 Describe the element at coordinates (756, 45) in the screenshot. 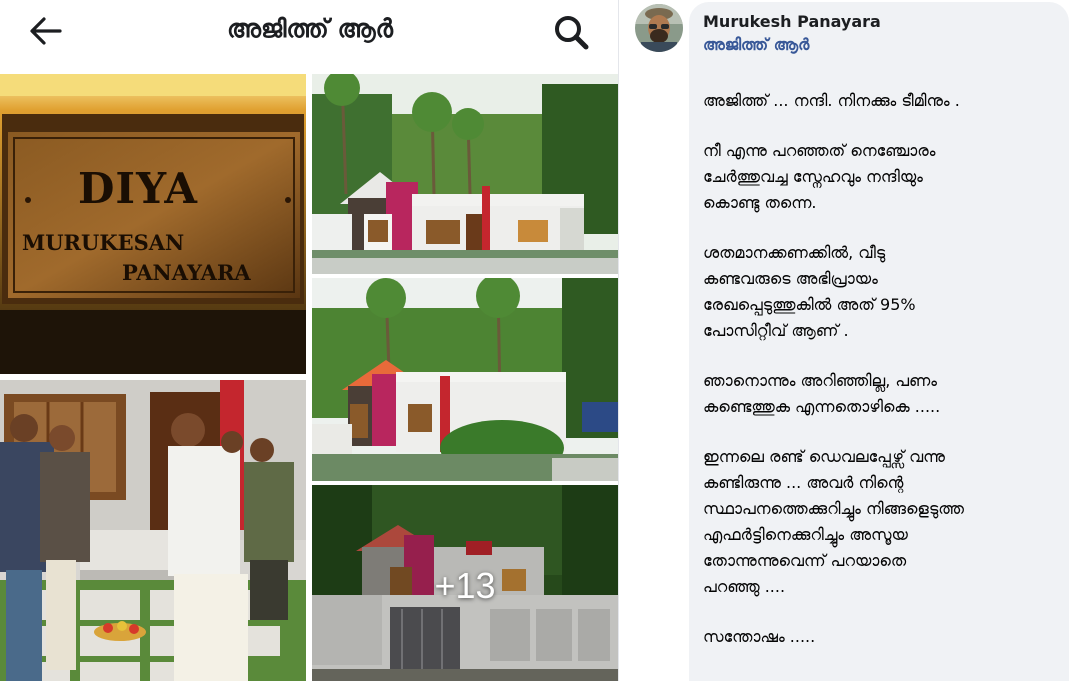

I see `tagged-profile-link: അജിത്ത് ആർ` at that location.